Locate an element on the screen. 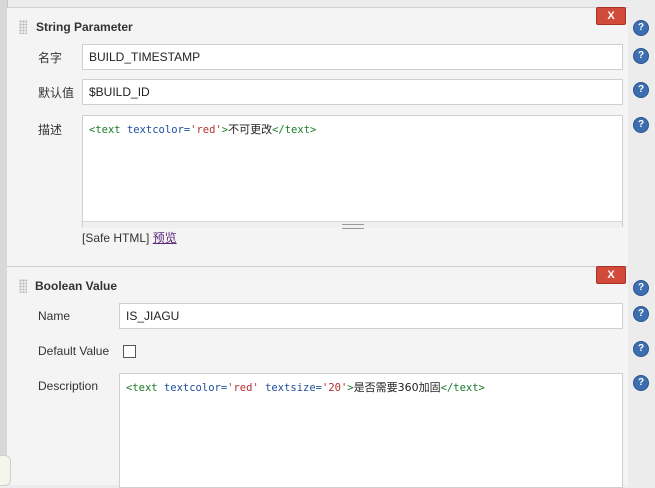 The width and height of the screenshot is (655, 488). default-value-label: Default Value is located at coordinates (74, 351).